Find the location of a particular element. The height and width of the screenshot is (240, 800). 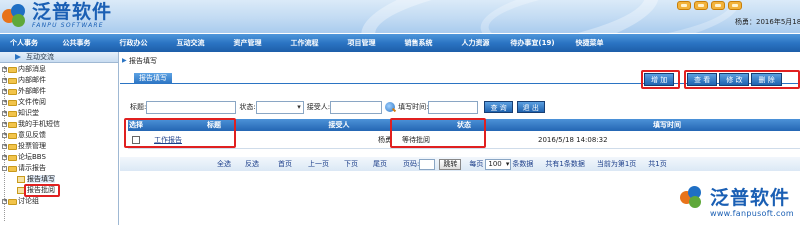

total-records: 共有1条数据 is located at coordinates (565, 164).